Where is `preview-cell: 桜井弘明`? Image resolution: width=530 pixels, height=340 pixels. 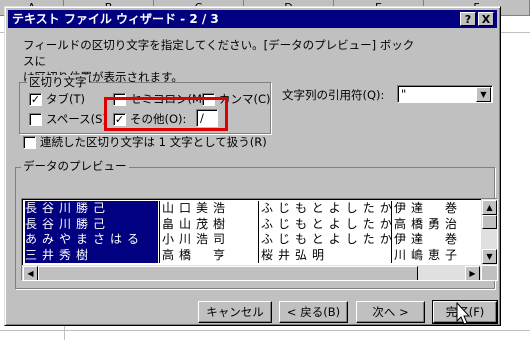
preview-cell: 桜井弘明 is located at coordinates (295, 254).